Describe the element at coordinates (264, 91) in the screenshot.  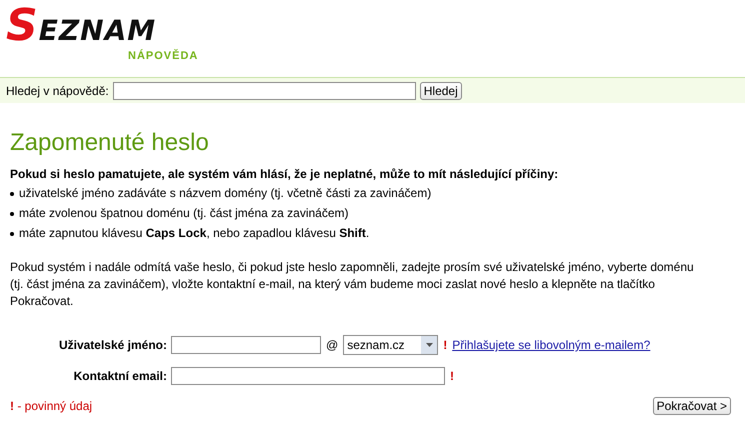
I see `search-field` at that location.